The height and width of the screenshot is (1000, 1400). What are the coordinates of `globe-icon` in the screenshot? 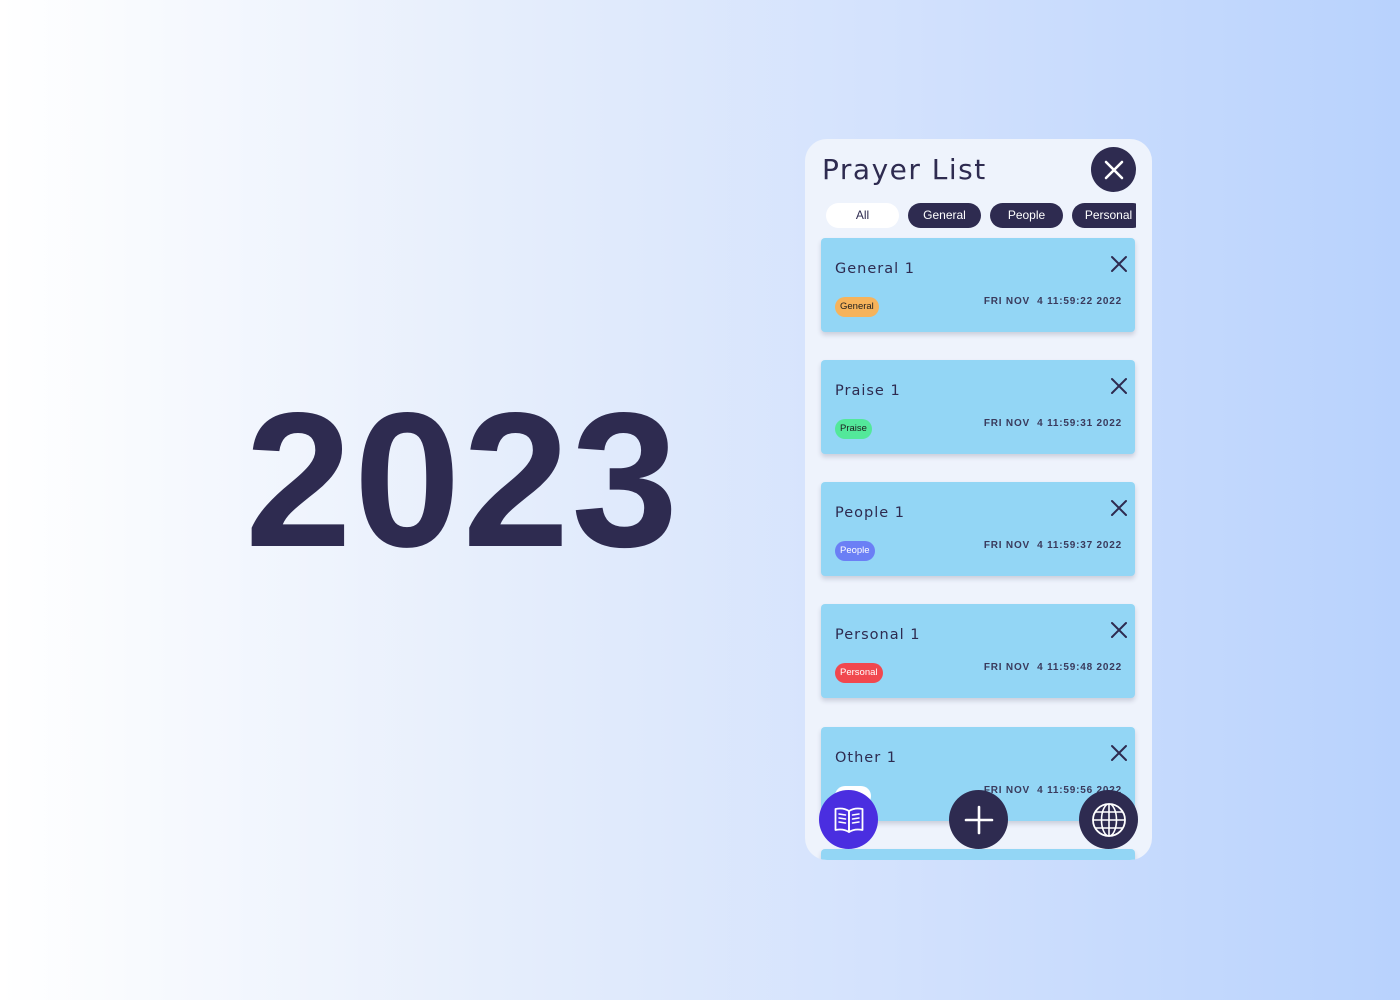 It's located at (1108, 819).